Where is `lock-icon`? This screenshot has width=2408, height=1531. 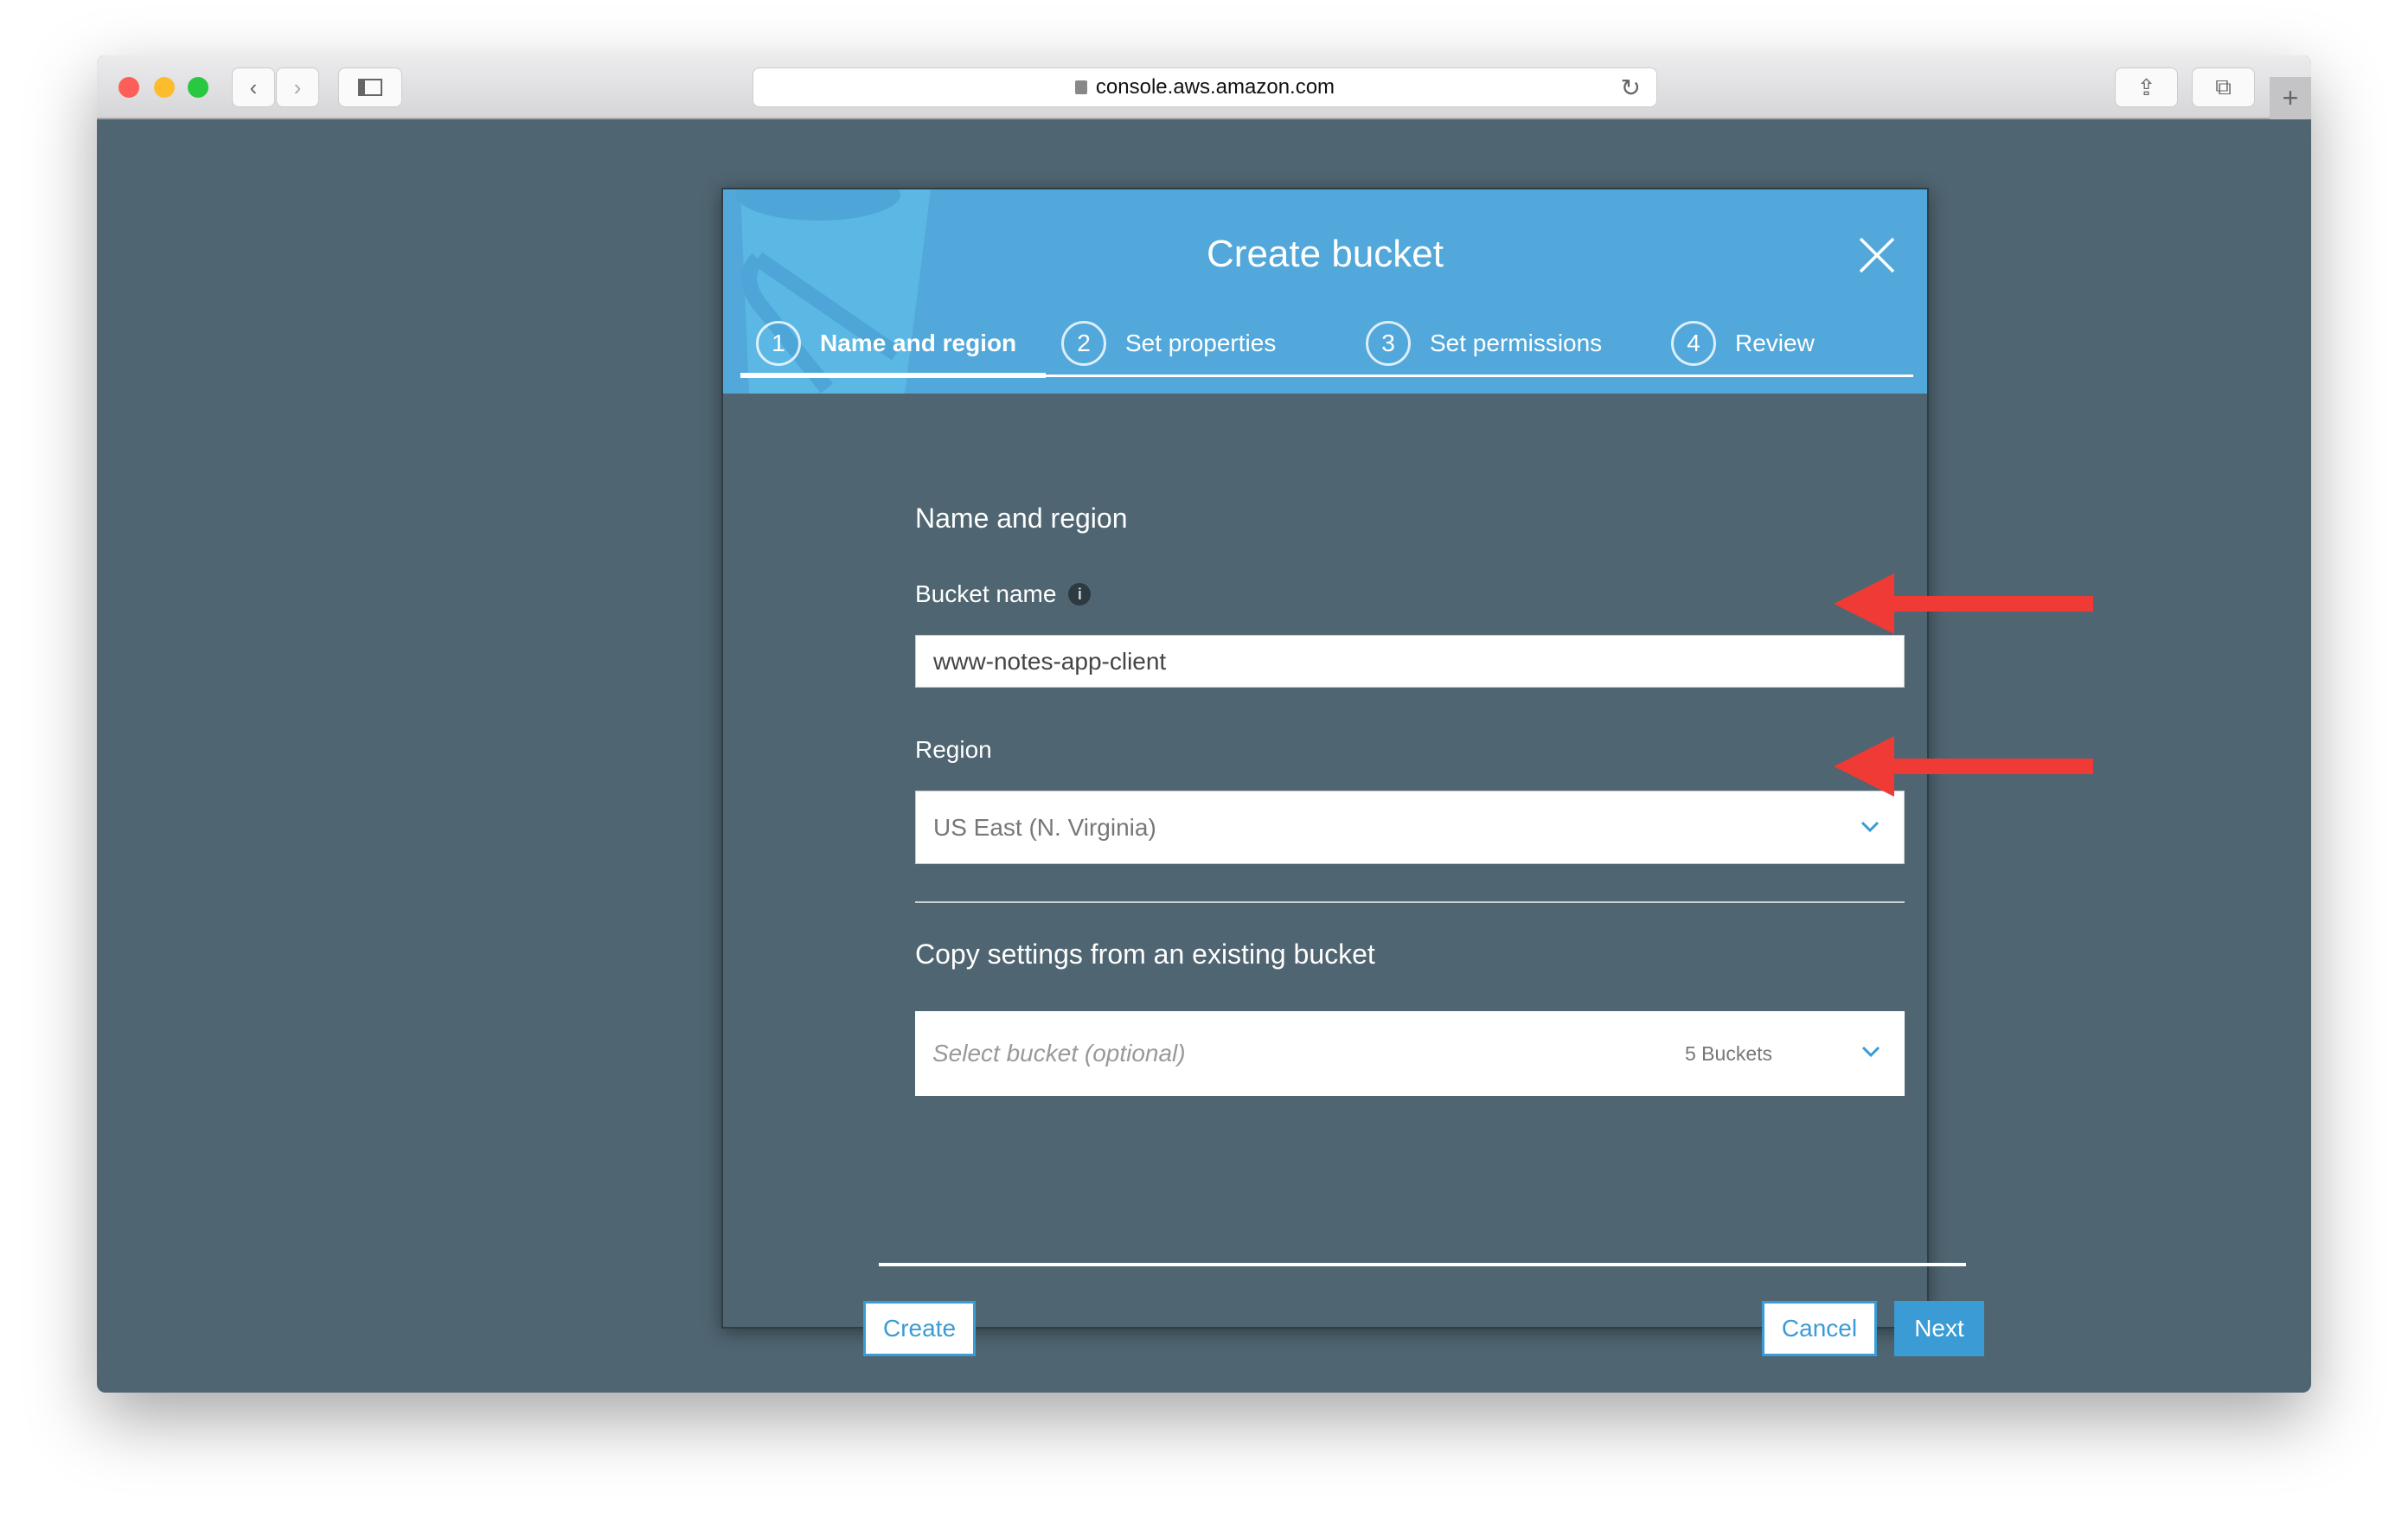
lock-icon is located at coordinates (1080, 87).